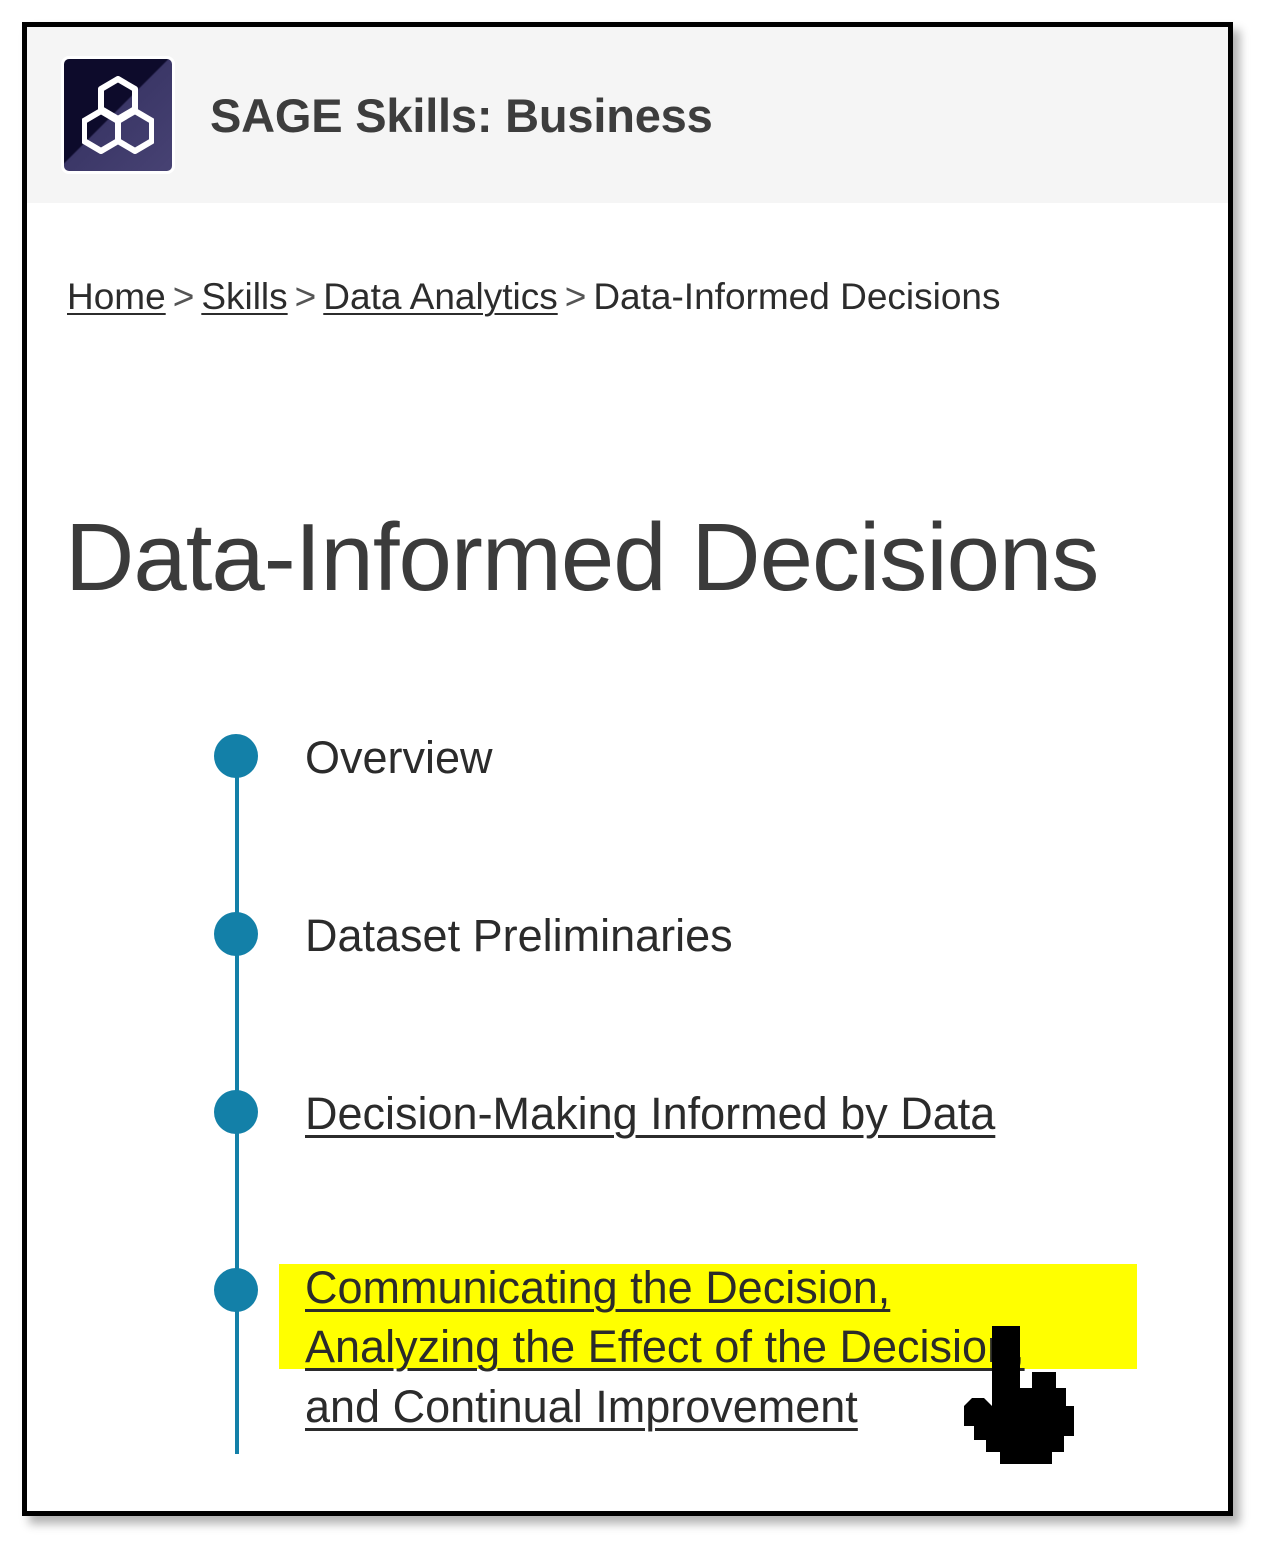 This screenshot has height=1544, width=1262. Describe the element at coordinates (650, 1113) in the screenshot. I see `timeline-link-decision-making-informed-by-data: Decision-Making Informed by Data` at that location.